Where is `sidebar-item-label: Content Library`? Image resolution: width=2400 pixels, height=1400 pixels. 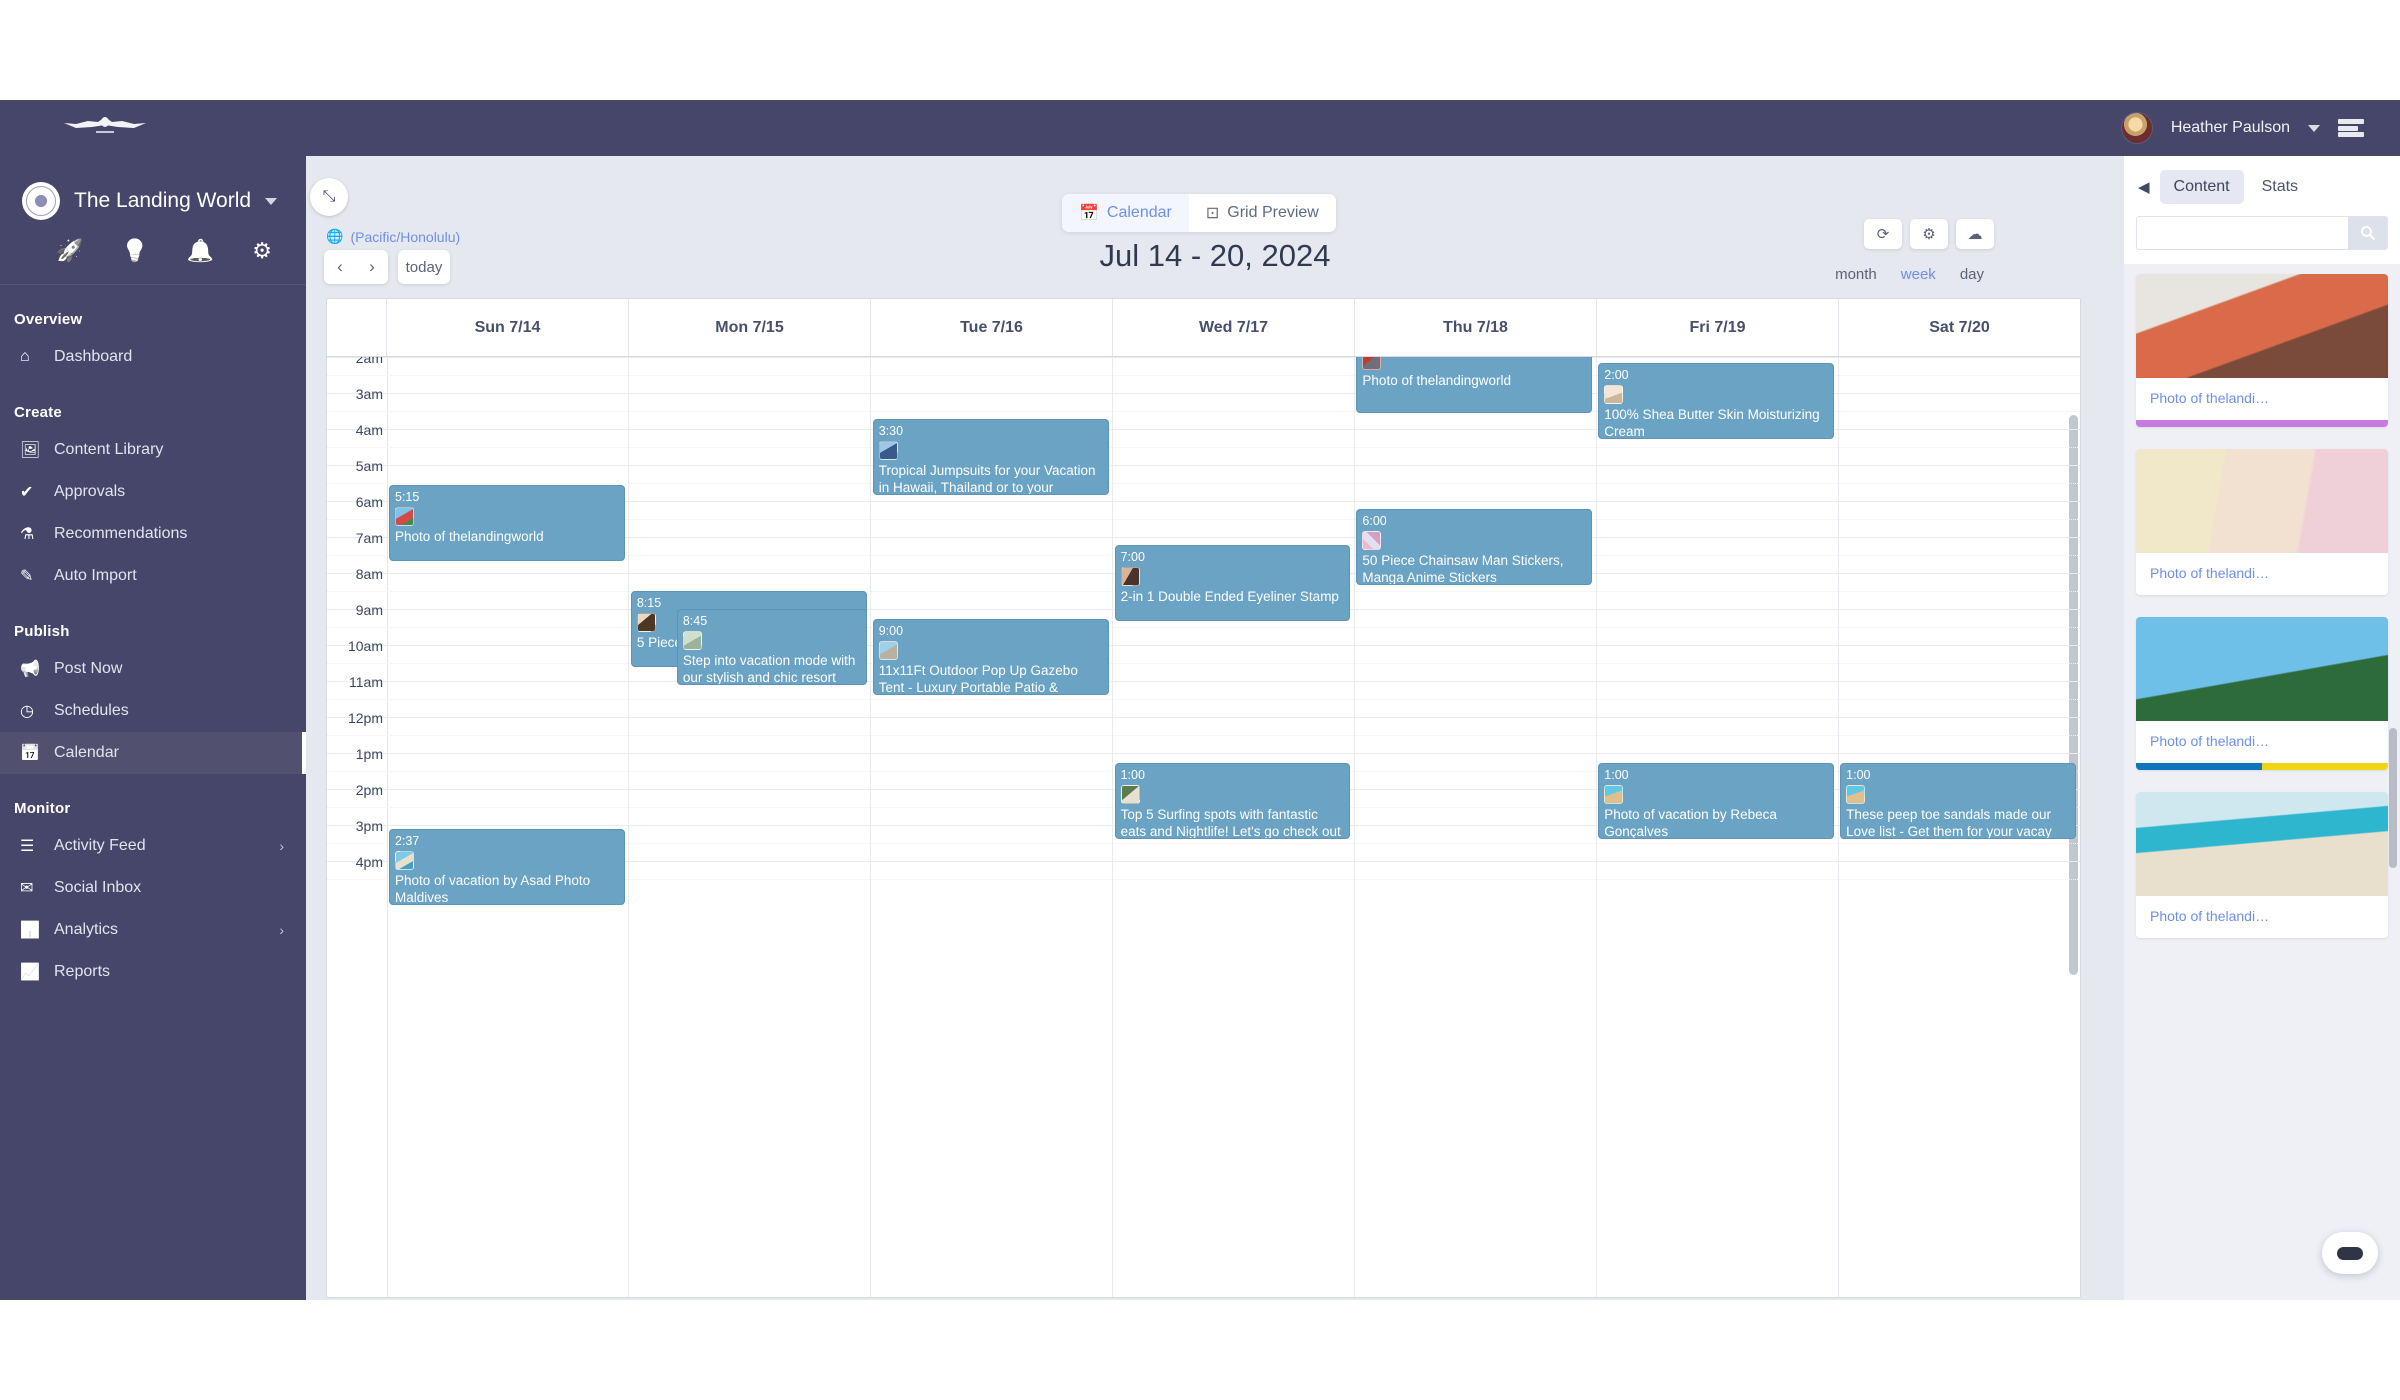 sidebar-item-label: Content Library is located at coordinates (109, 449).